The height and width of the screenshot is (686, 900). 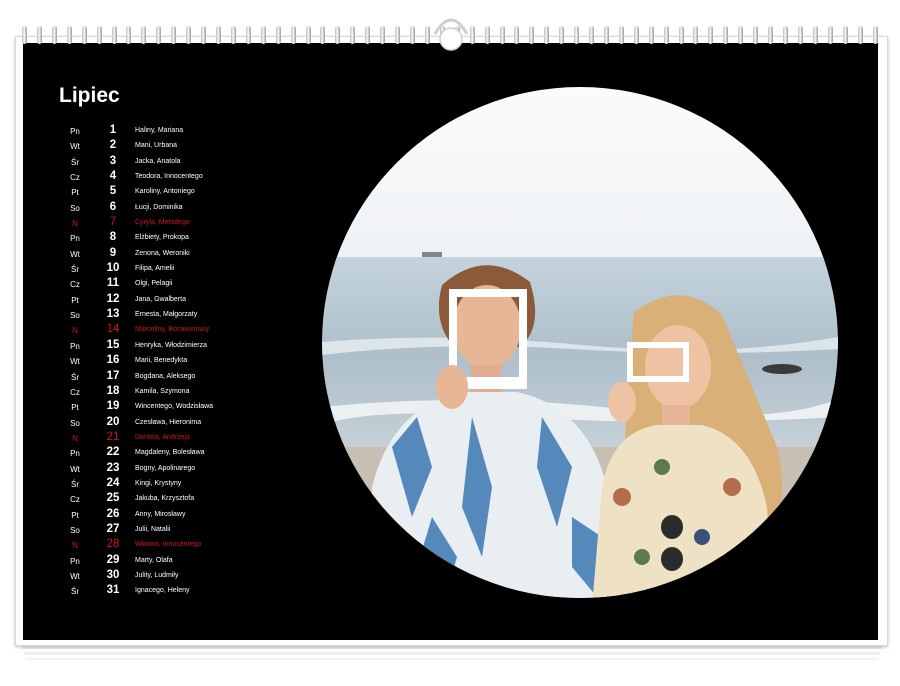 What do you see at coordinates (166, 545) in the screenshot?
I see `day-row: N 28 Wiktora, Innocentego` at bounding box center [166, 545].